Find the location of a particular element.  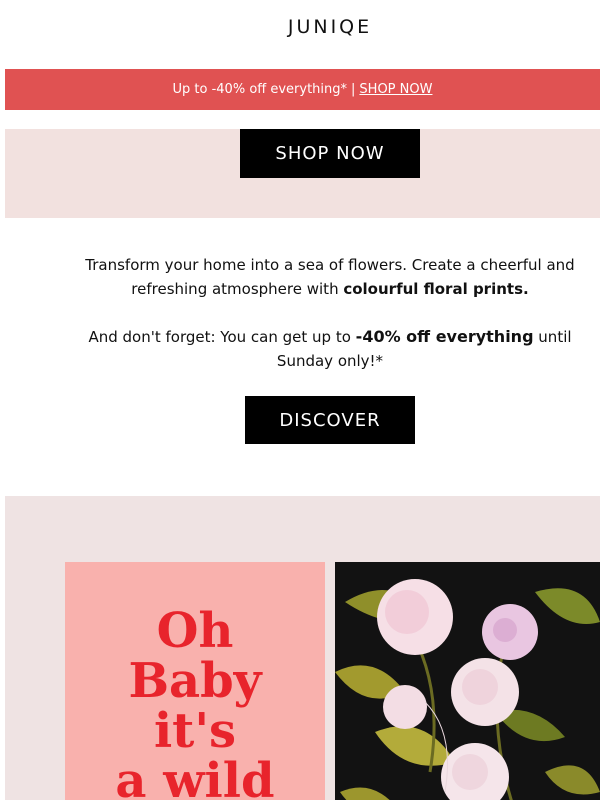

peony-illustration is located at coordinates (467, 681).